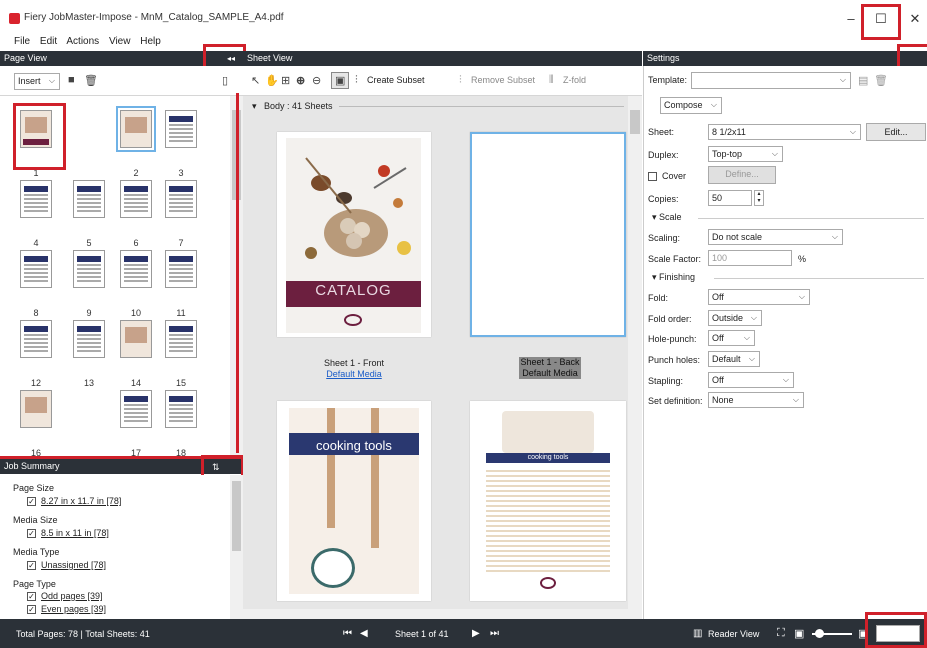 This screenshot has height=648, width=927. I want to click on prev-sheet-icon: ◀, so click(364, 633).